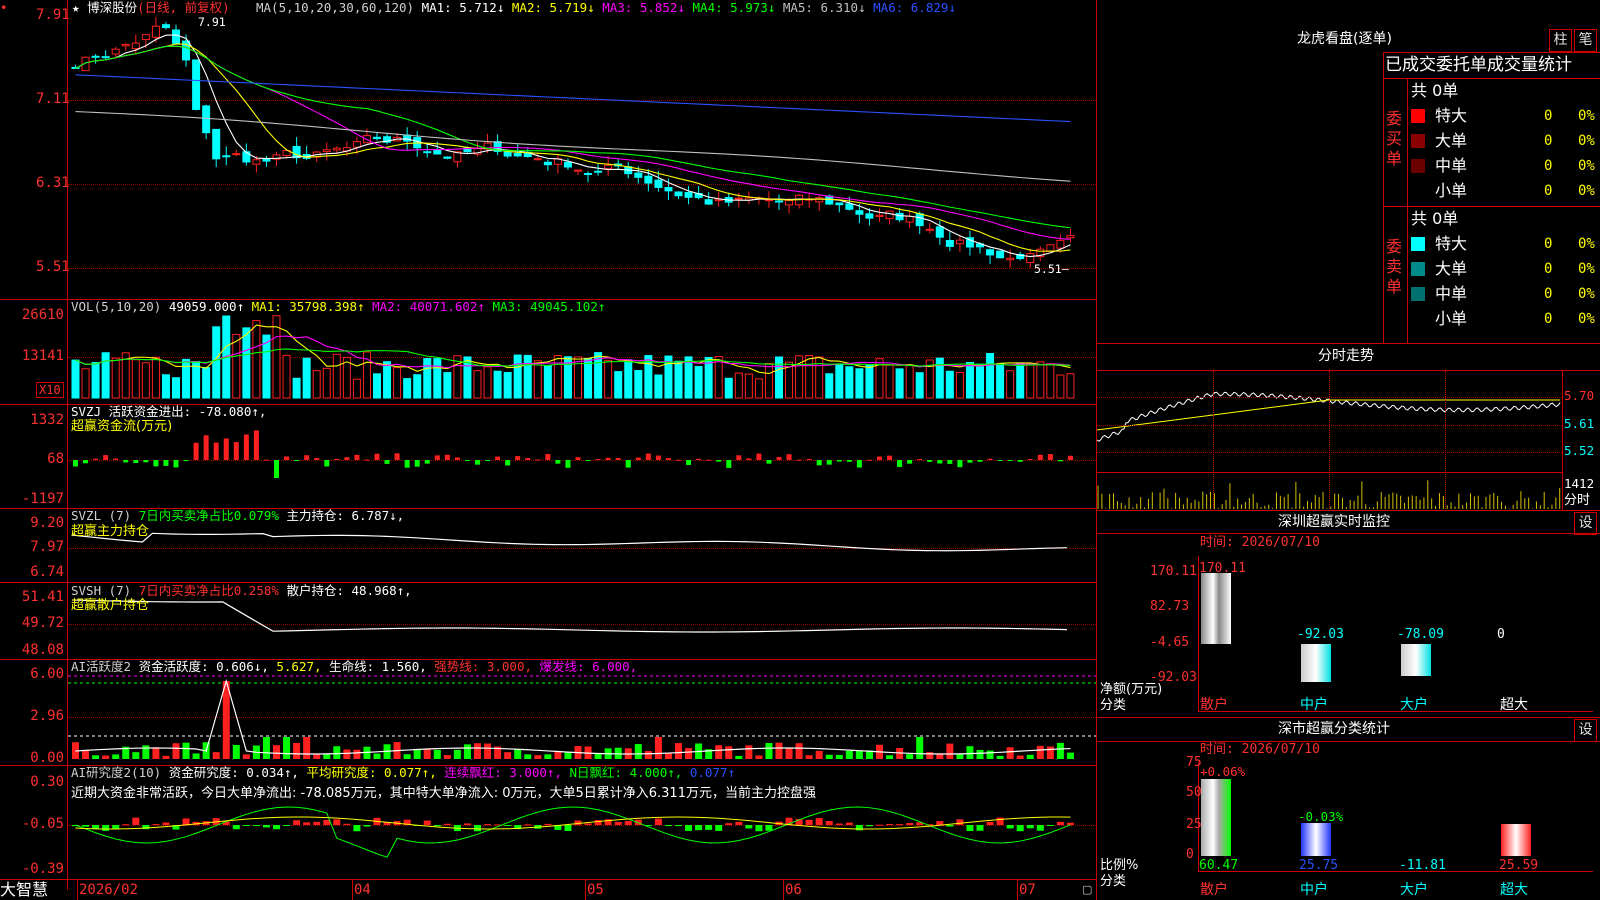 The image size is (1600, 900). I want to click on size-label: 中单, so click(1451, 165).